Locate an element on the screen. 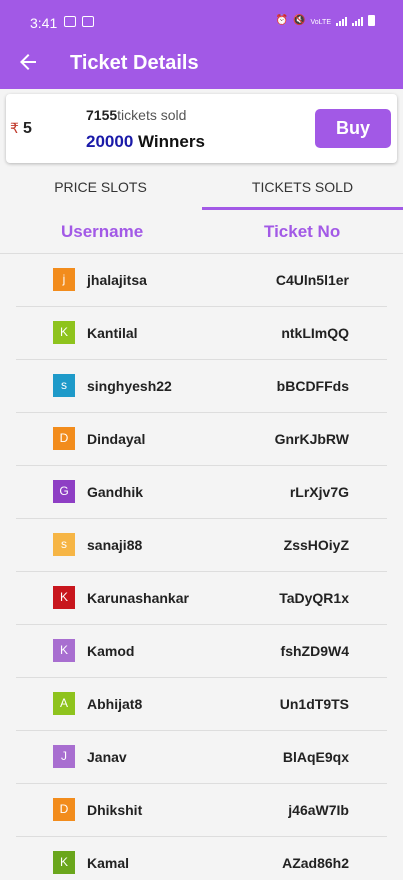 This screenshot has height=880, width=403. buy-button: Buy is located at coordinates (353, 128).